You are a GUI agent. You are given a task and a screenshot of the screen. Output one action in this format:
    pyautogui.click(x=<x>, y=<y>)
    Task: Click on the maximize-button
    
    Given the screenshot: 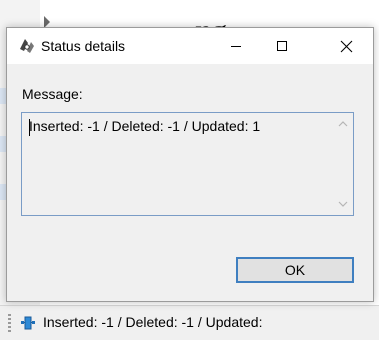 What is the action you would take?
    pyautogui.click(x=282, y=46)
    